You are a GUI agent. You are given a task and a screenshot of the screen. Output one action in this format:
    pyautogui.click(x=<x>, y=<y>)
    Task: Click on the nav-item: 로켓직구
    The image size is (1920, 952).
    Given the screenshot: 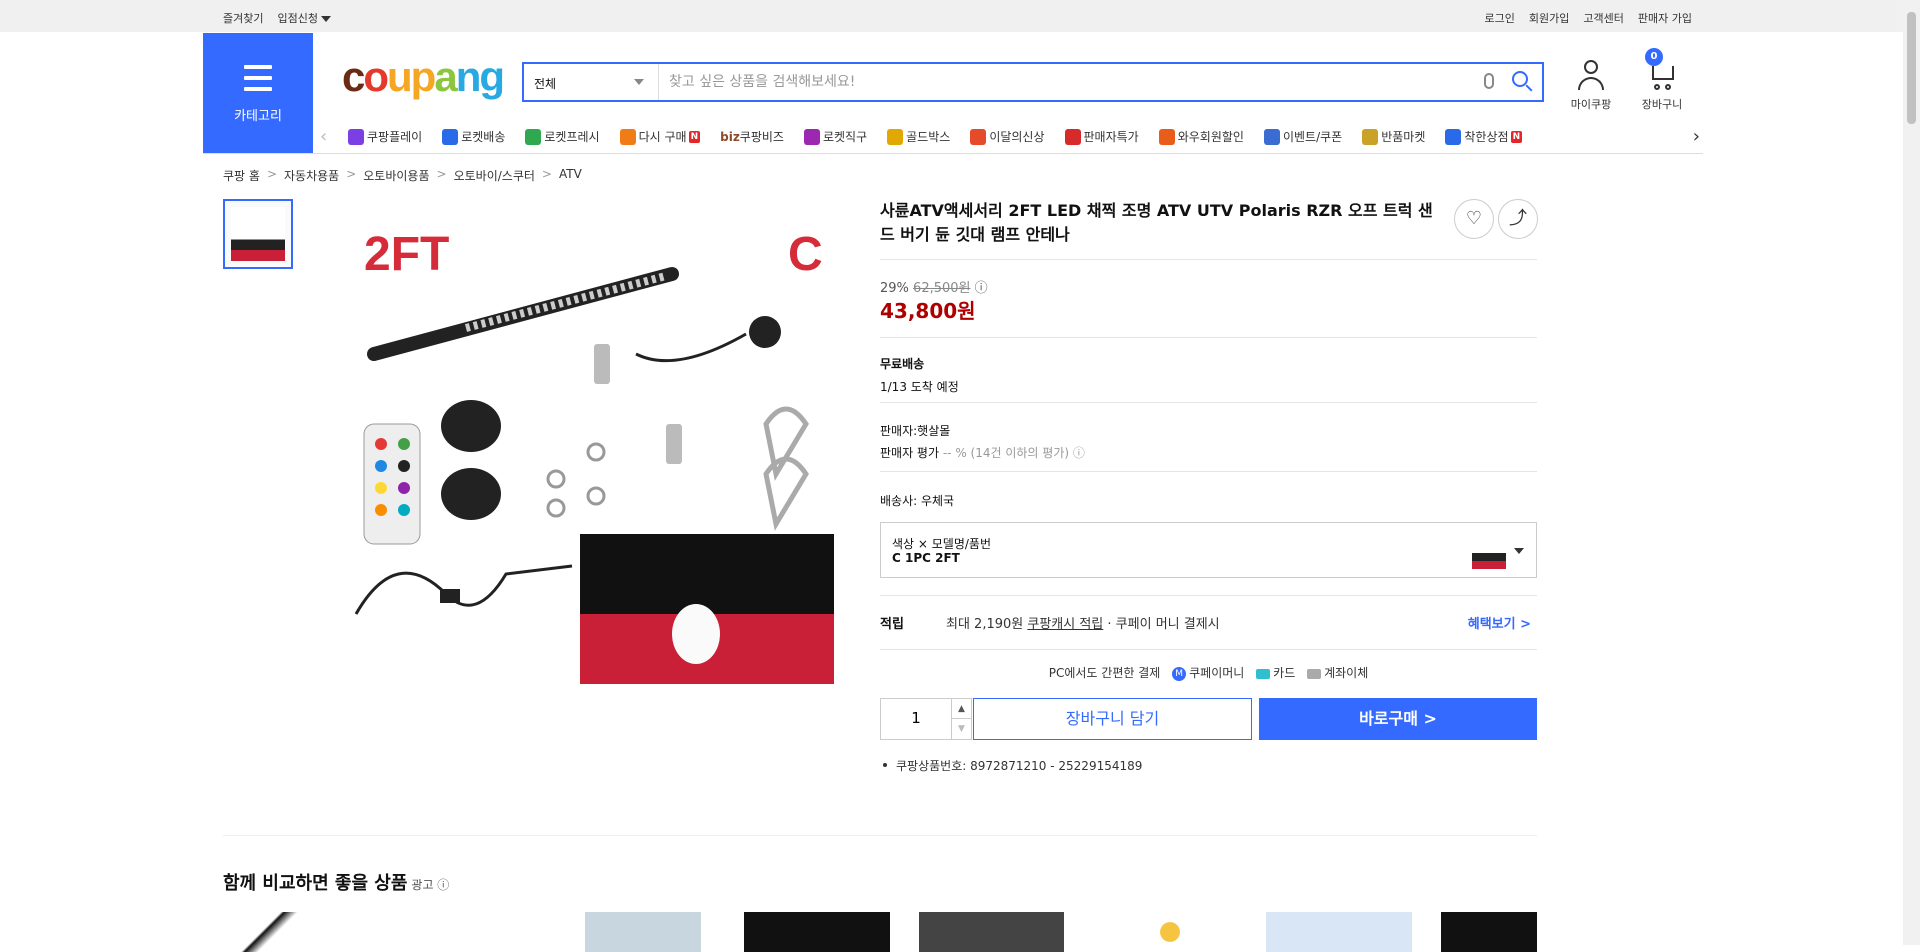 What is the action you would take?
    pyautogui.click(x=835, y=136)
    